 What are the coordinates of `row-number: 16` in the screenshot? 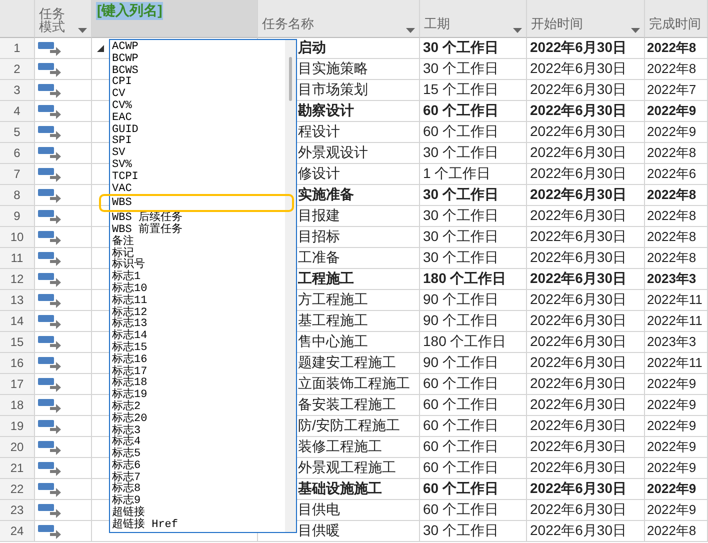 It's located at (17, 363).